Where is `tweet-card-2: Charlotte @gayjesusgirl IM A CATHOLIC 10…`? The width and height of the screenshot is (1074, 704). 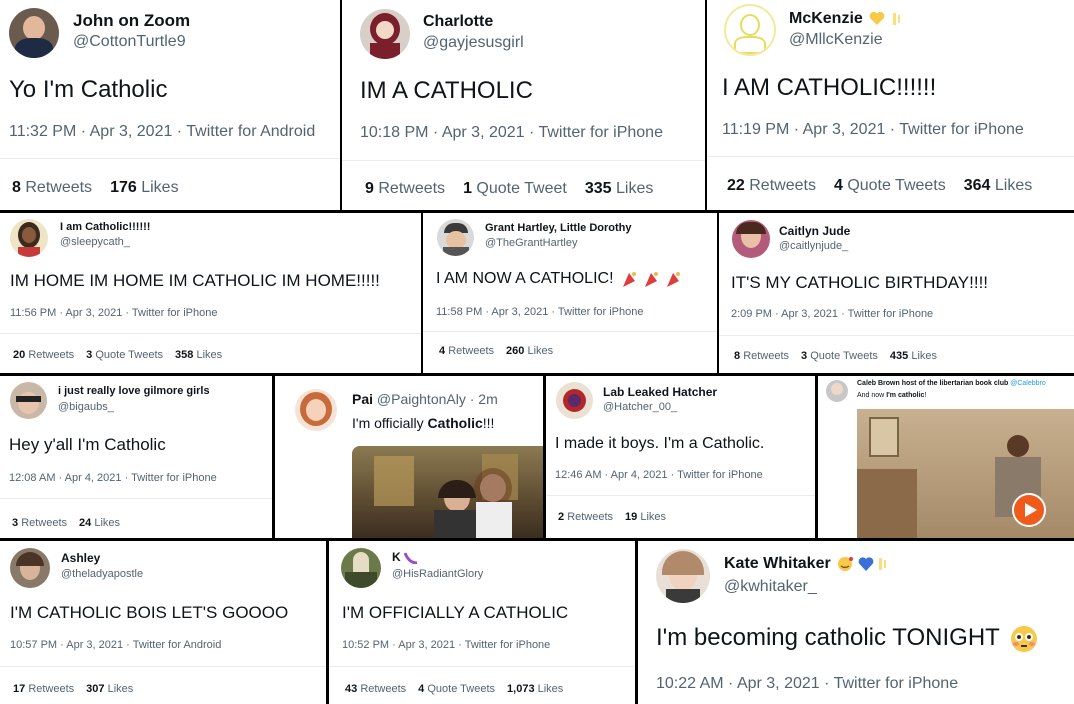 tweet-card-2: Charlotte @gayjesusgirl IM A CATHOLIC 10… is located at coordinates (523, 105).